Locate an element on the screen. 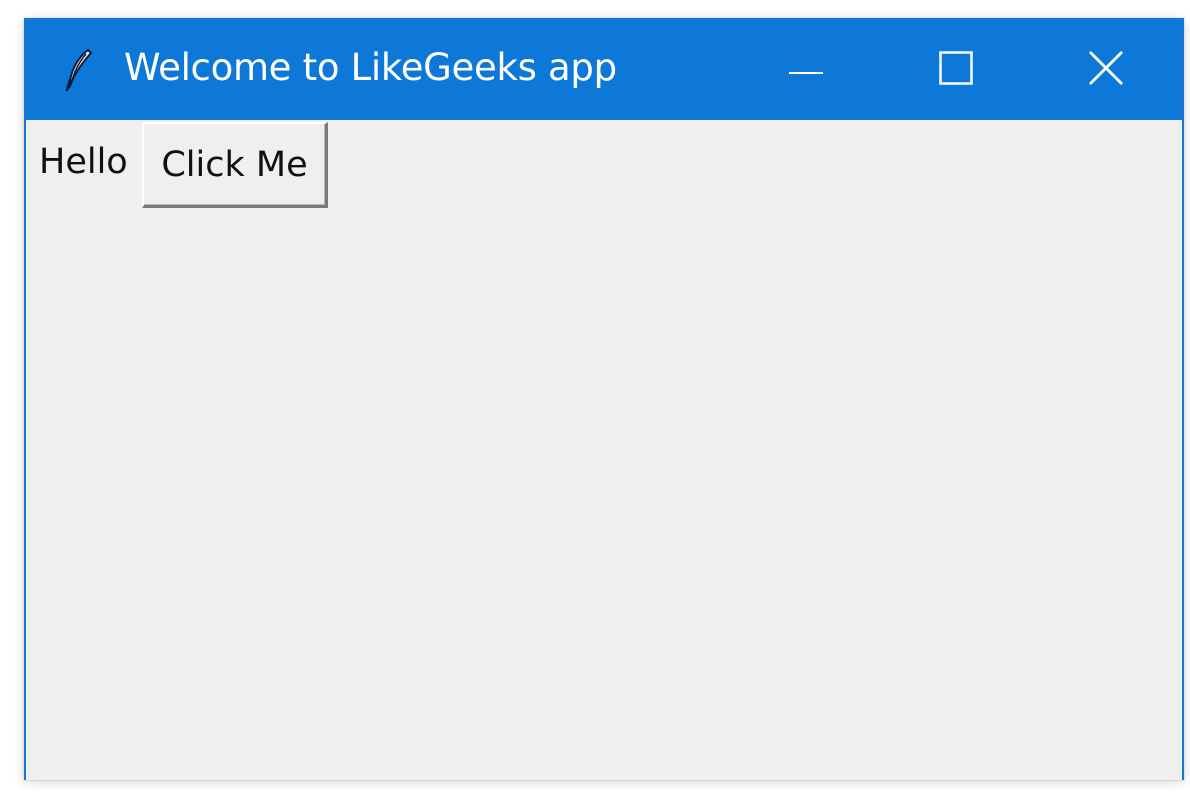  close-button is located at coordinates (1106, 70).